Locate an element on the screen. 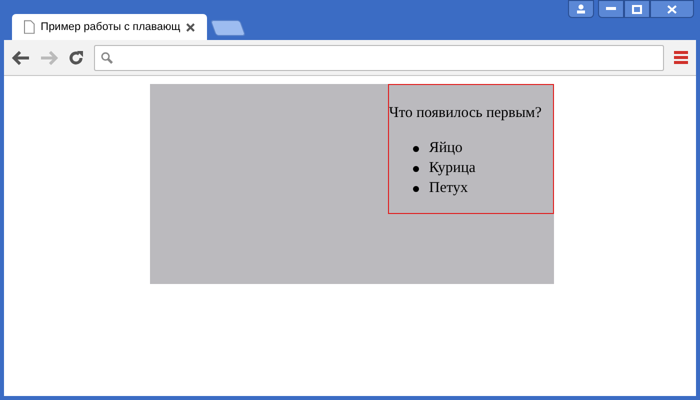 This screenshot has width=700, height=400. maximize-icon is located at coordinates (637, 9).